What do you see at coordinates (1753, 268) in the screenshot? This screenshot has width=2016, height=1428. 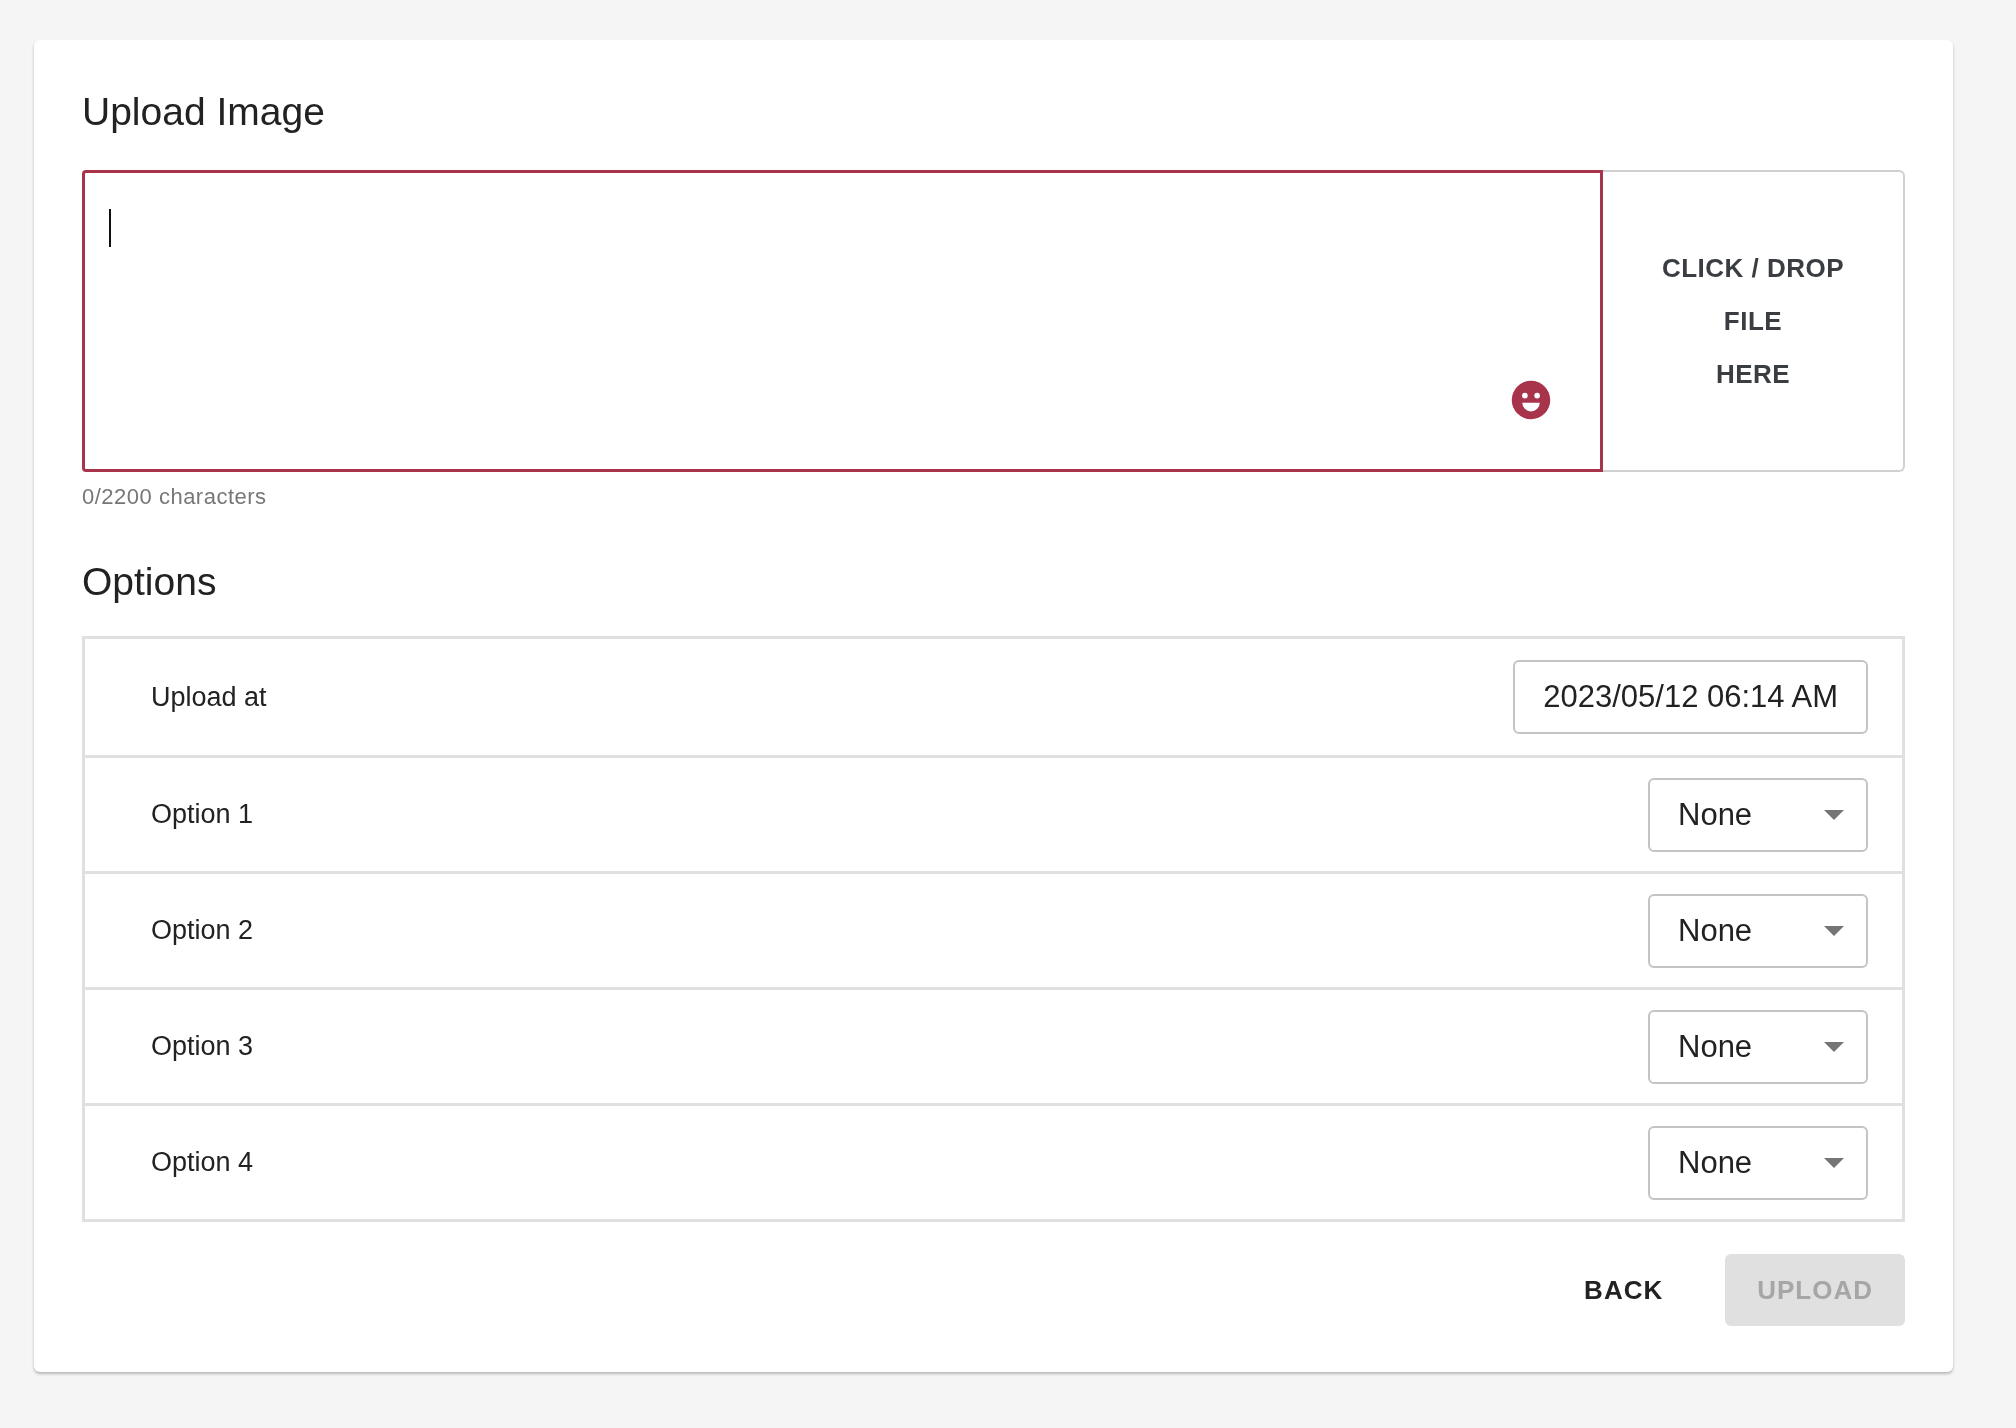 I see `dropzone-label: CLICK / DROP` at bounding box center [1753, 268].